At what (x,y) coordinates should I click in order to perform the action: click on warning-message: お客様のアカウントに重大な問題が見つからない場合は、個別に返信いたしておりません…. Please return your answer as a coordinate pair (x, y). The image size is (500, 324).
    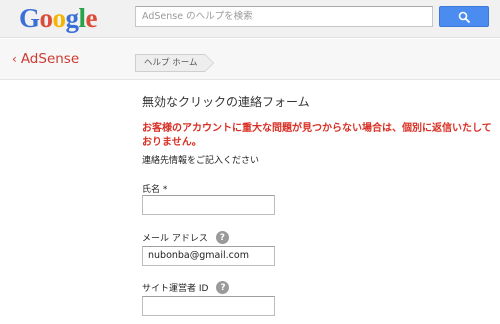
    Looking at the image, I should click on (317, 135).